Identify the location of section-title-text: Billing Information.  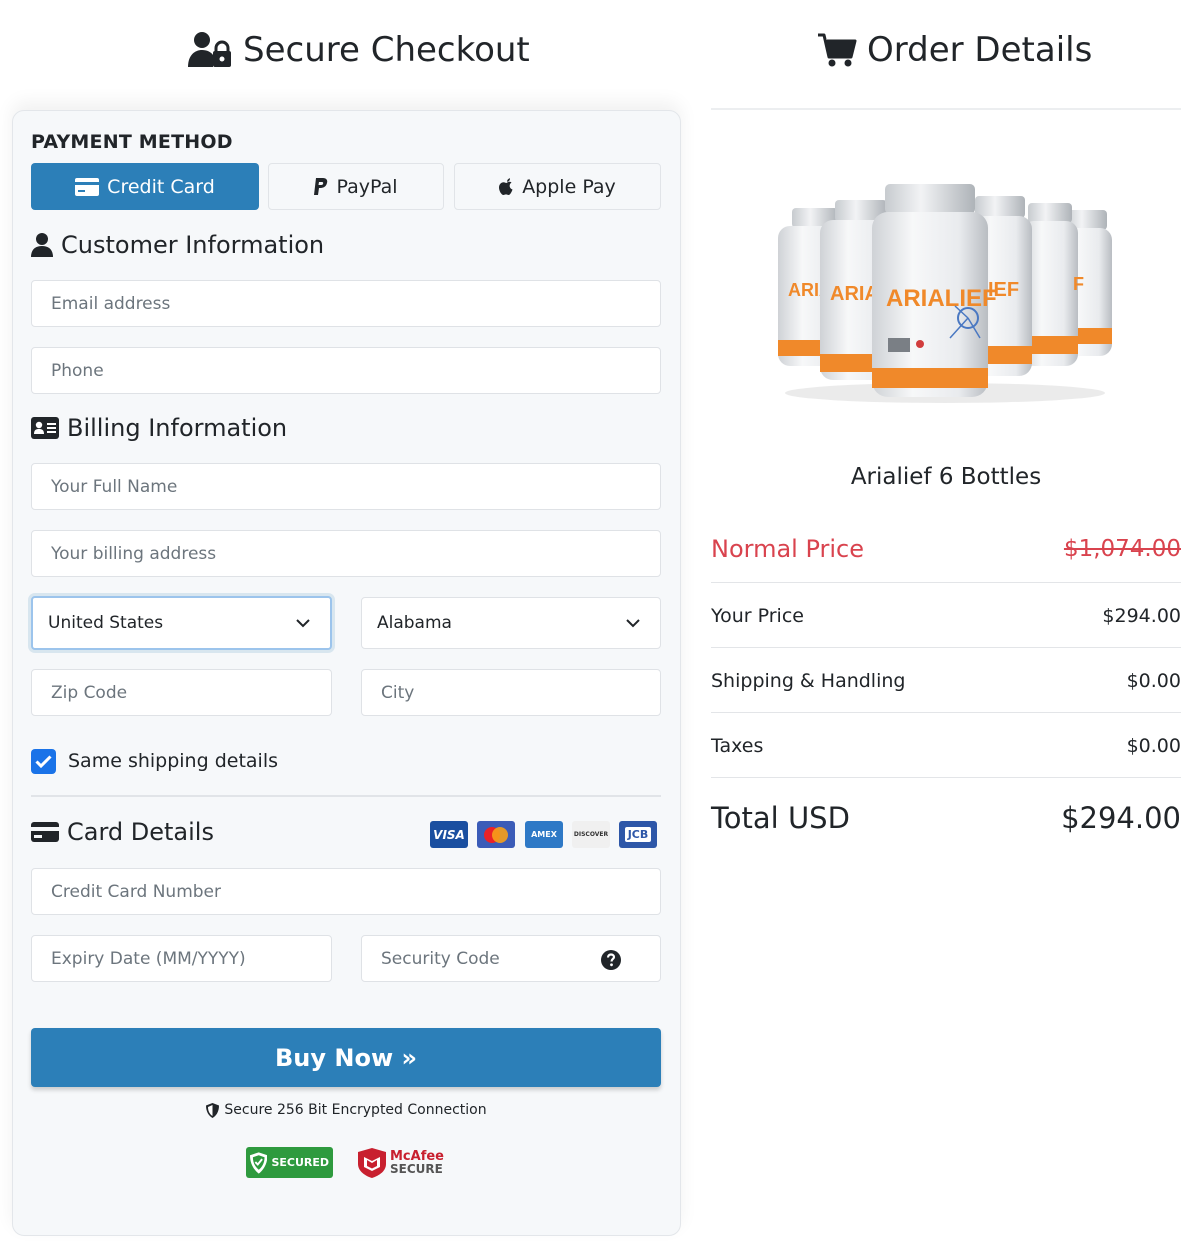
(177, 428).